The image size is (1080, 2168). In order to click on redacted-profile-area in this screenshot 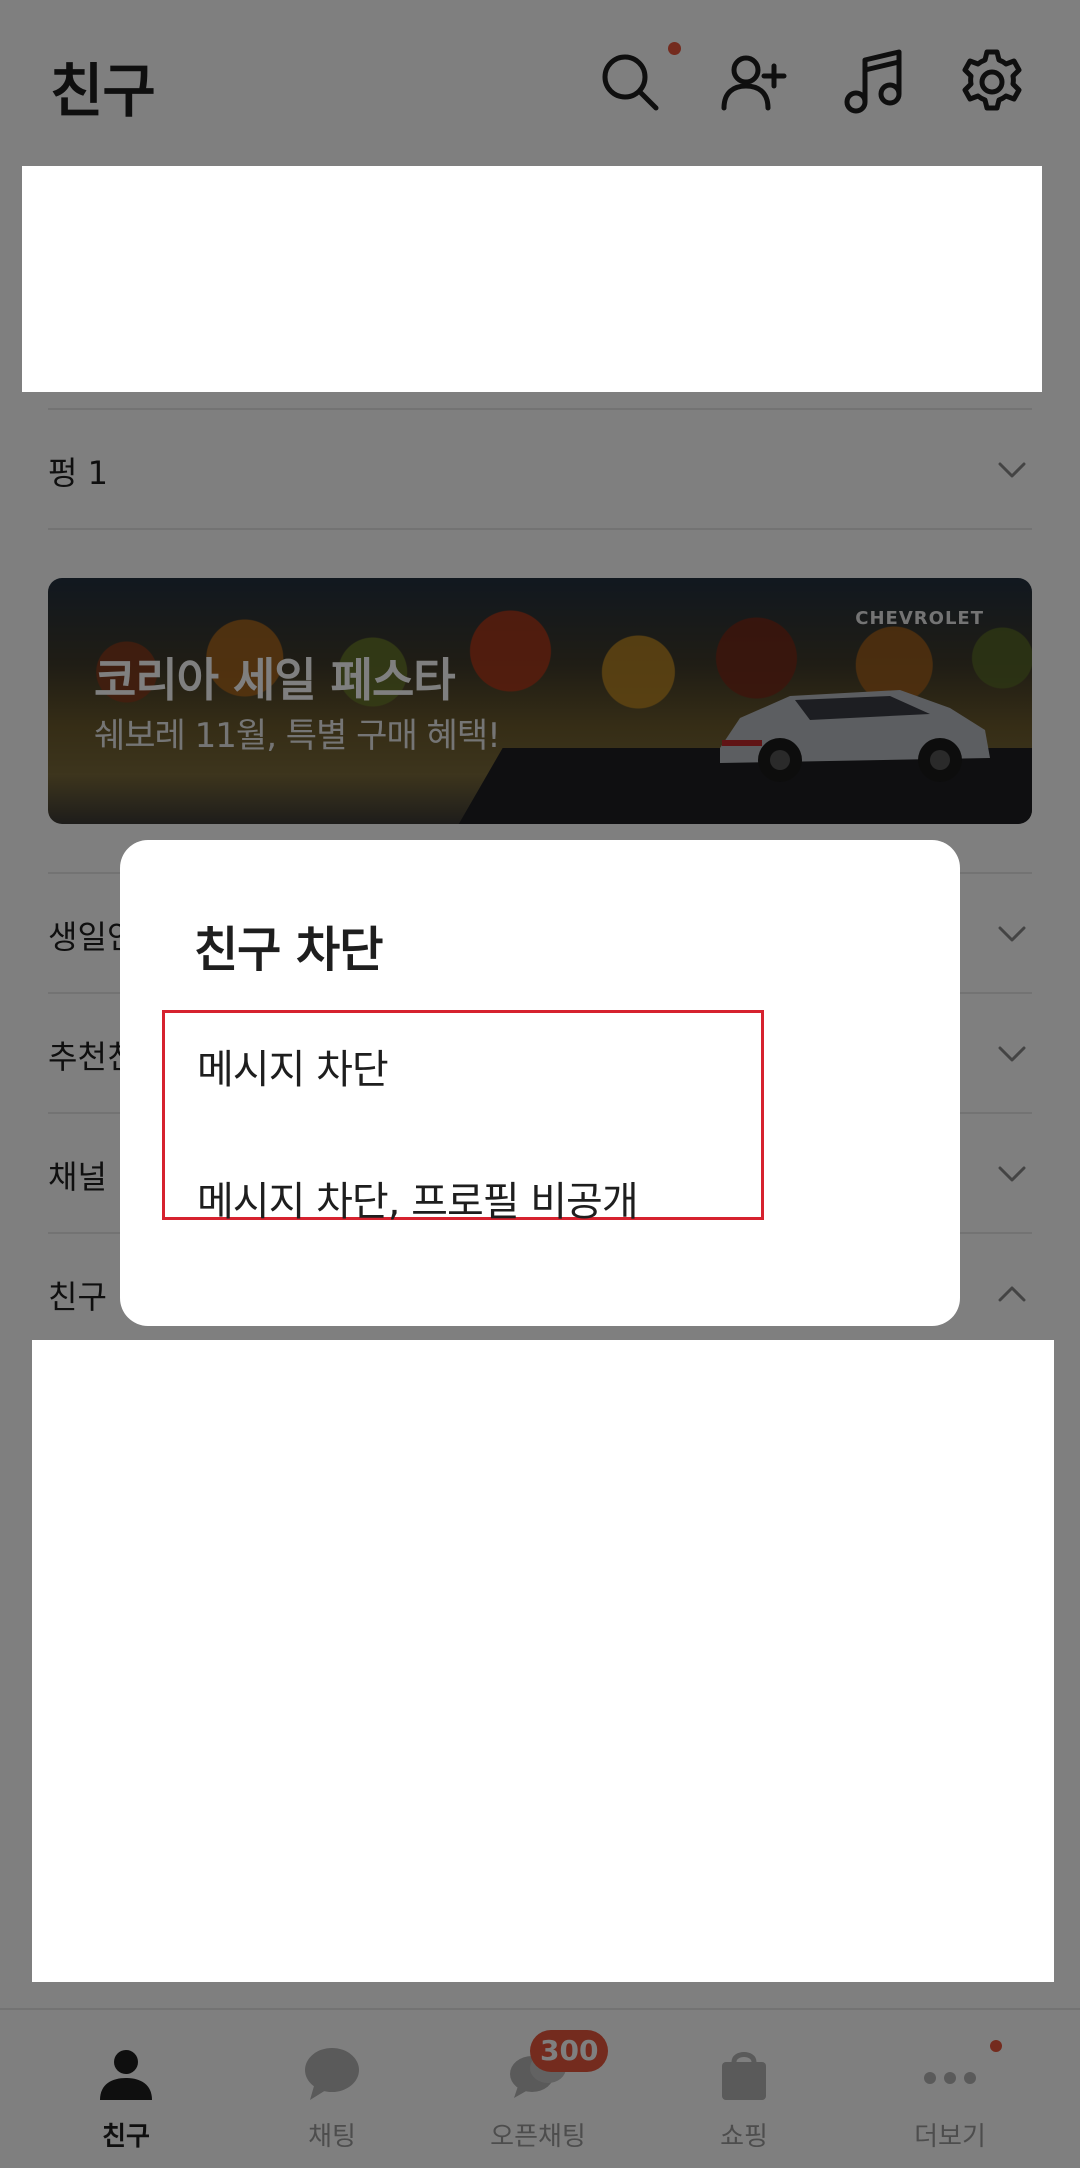, I will do `click(532, 279)`.